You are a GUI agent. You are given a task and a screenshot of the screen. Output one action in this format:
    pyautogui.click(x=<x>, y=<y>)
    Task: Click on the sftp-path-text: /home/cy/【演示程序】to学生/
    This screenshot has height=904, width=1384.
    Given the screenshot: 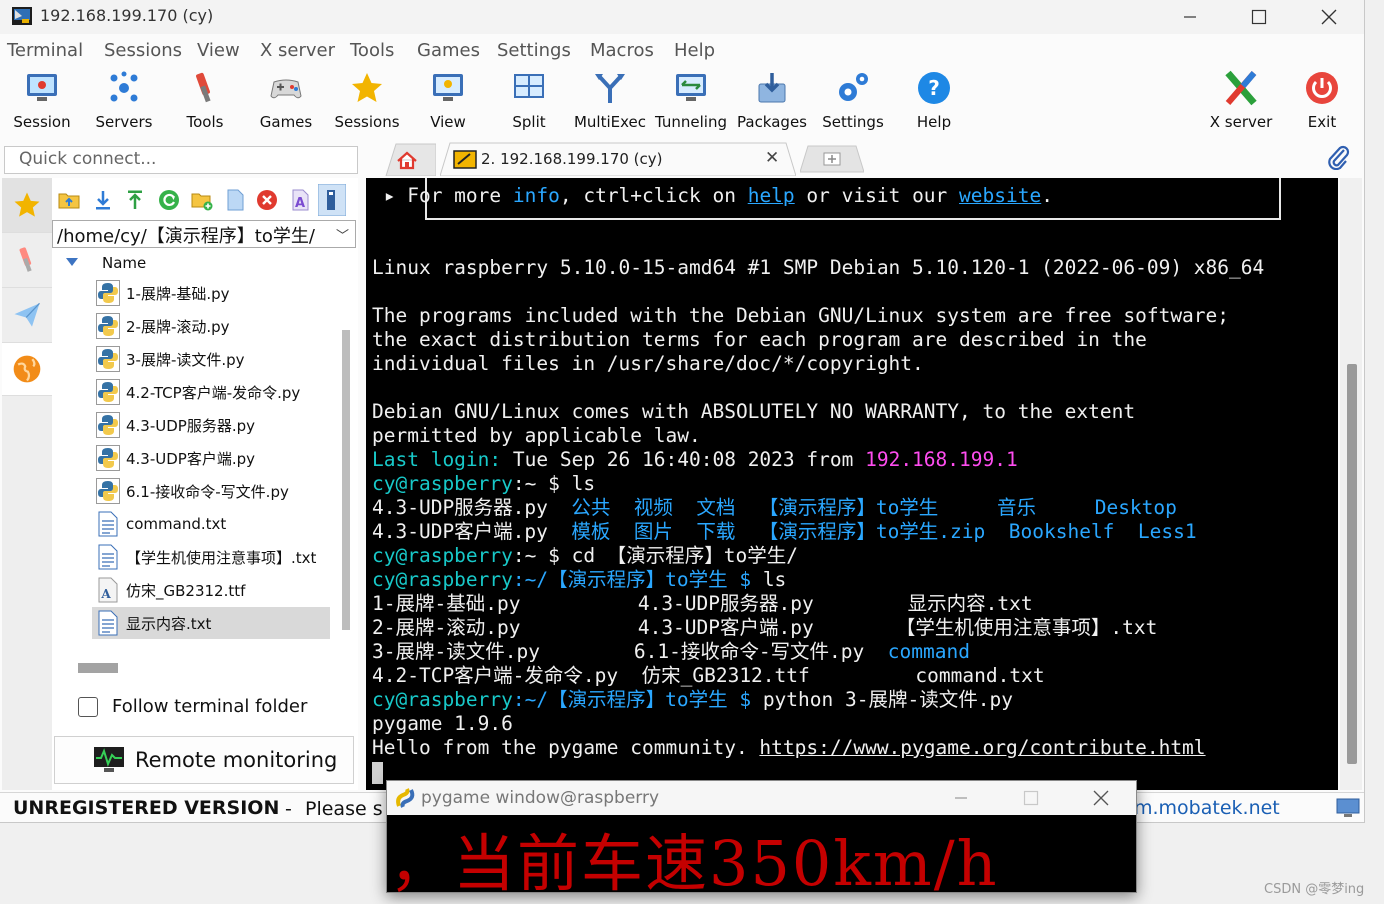 What is the action you would take?
    pyautogui.click(x=186, y=236)
    